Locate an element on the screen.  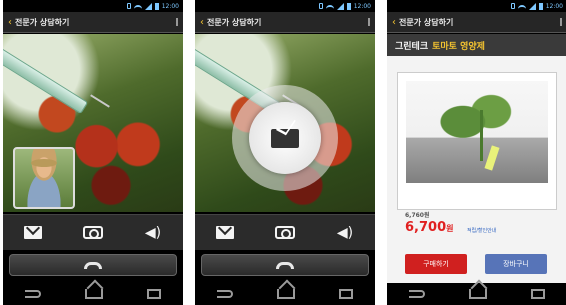
product-image-card is located at coordinates (477, 141).